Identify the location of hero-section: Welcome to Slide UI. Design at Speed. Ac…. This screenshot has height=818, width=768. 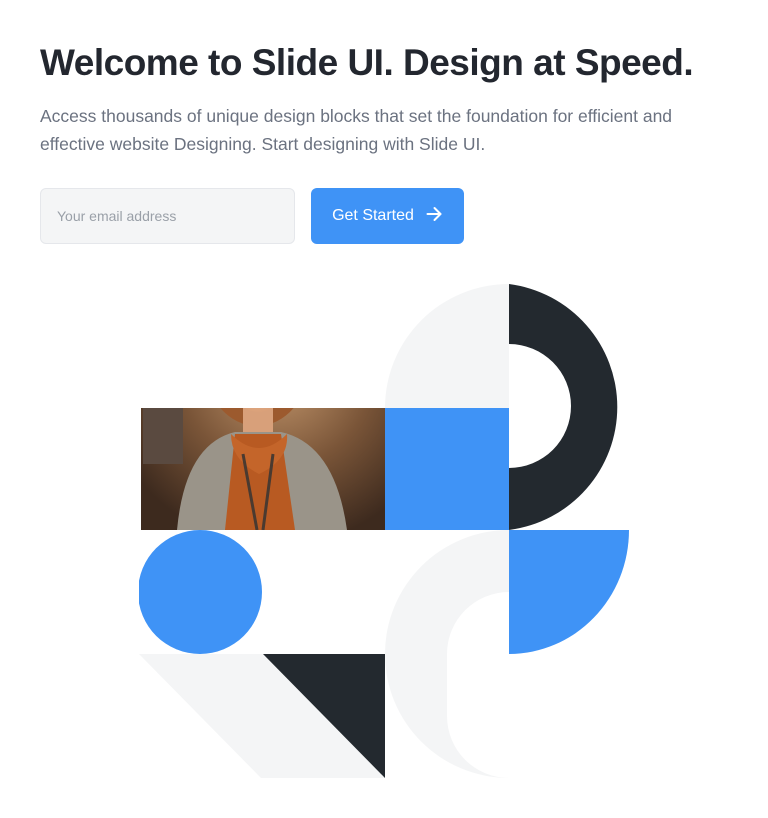
(390, 99).